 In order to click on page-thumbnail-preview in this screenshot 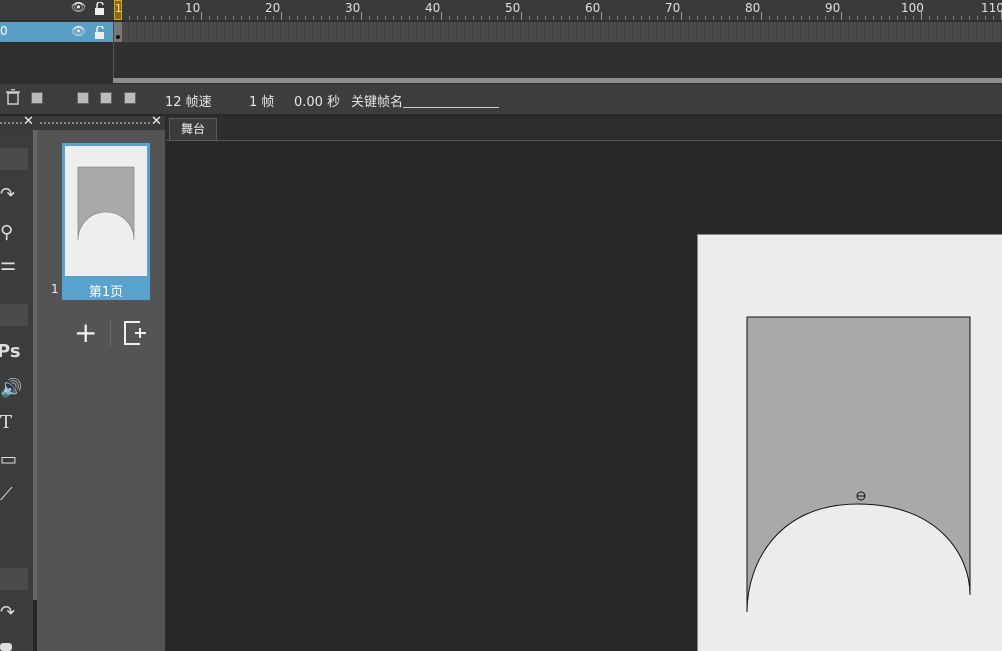, I will do `click(106, 211)`.